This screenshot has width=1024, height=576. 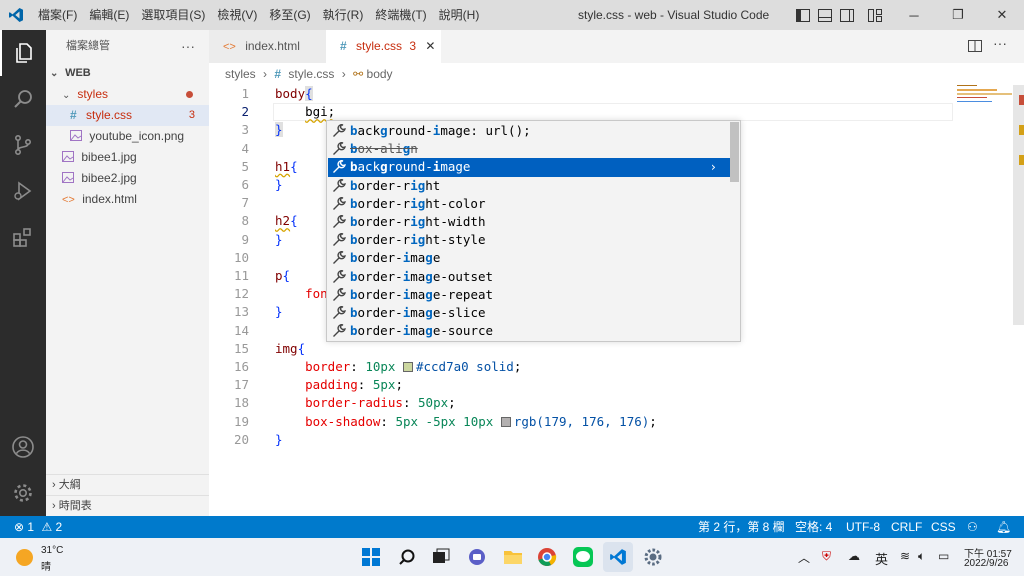 I want to click on task-view-icon, so click(x=441, y=557).